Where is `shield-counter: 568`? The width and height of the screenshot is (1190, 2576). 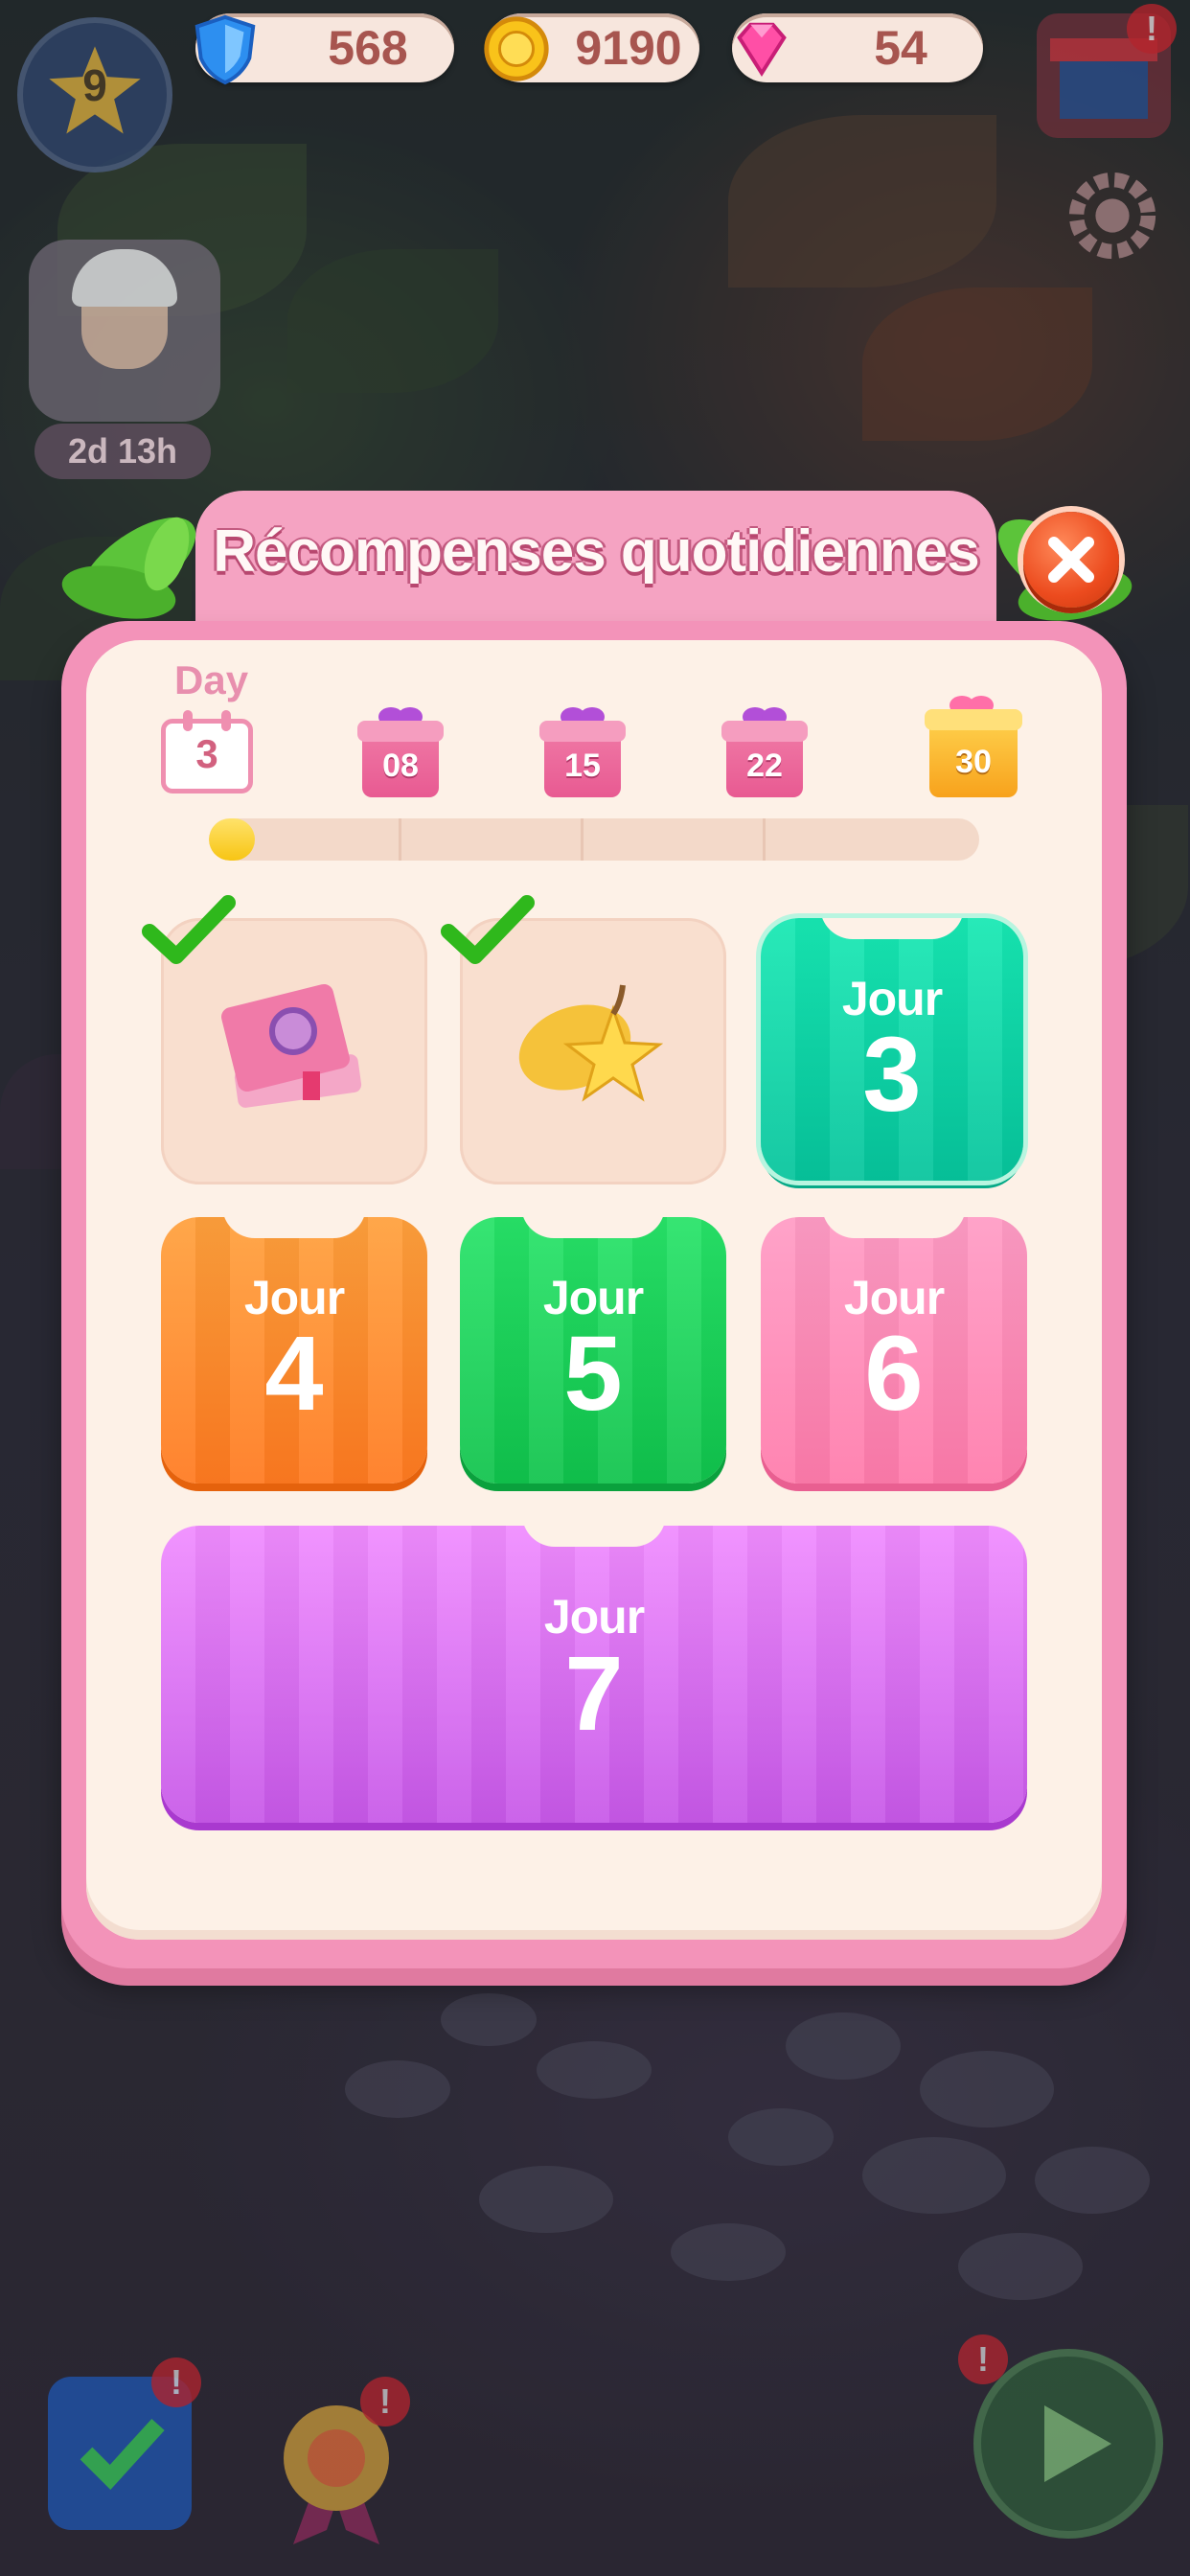 shield-counter: 568 is located at coordinates (325, 49).